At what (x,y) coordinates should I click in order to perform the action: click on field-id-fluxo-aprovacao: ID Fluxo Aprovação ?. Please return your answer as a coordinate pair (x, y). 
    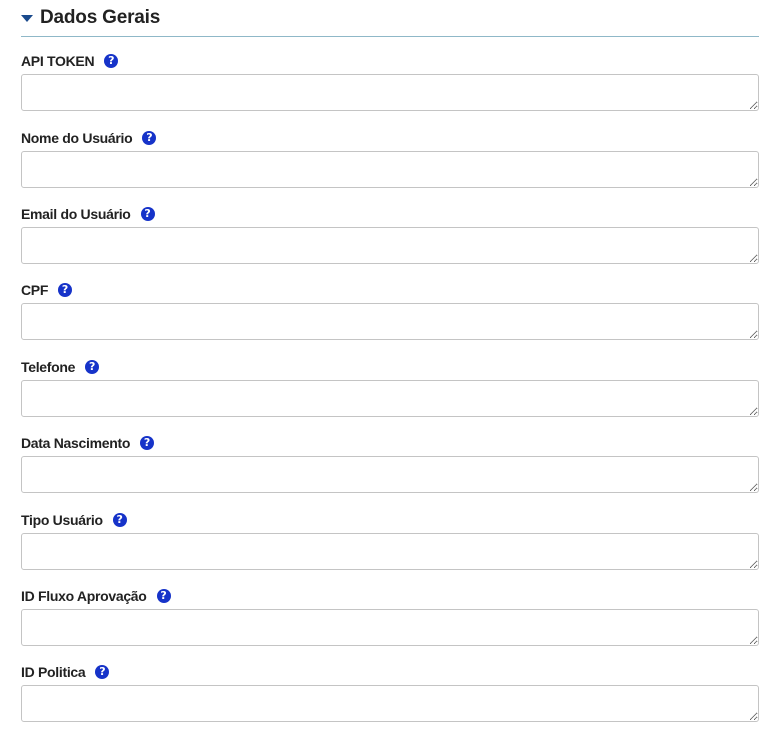
    Looking at the image, I should click on (390, 616).